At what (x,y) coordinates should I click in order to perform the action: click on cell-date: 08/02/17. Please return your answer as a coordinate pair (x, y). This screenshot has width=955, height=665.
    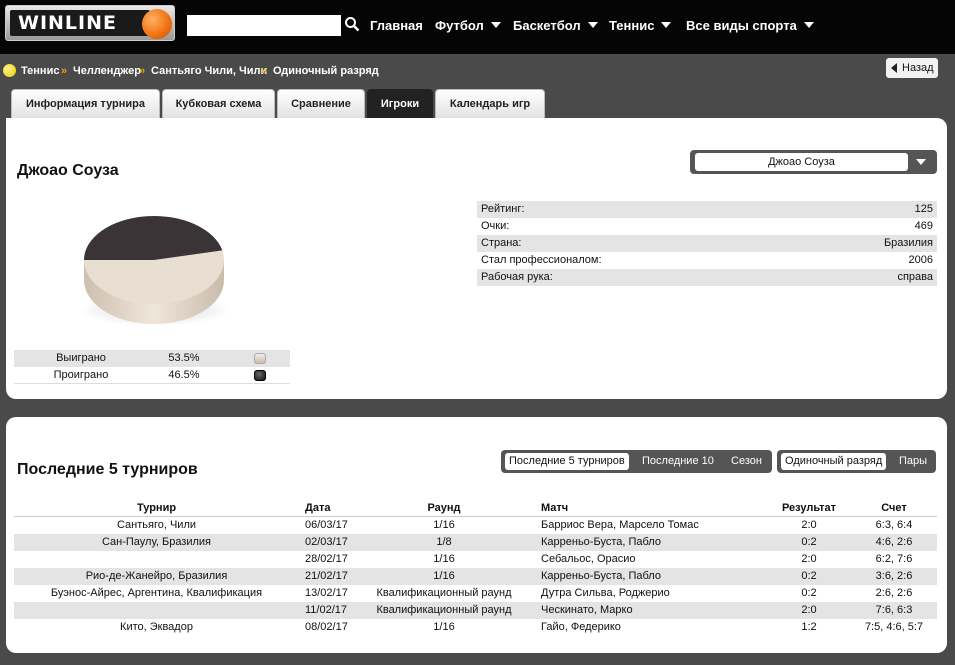
    Looking at the image, I should click on (326, 627).